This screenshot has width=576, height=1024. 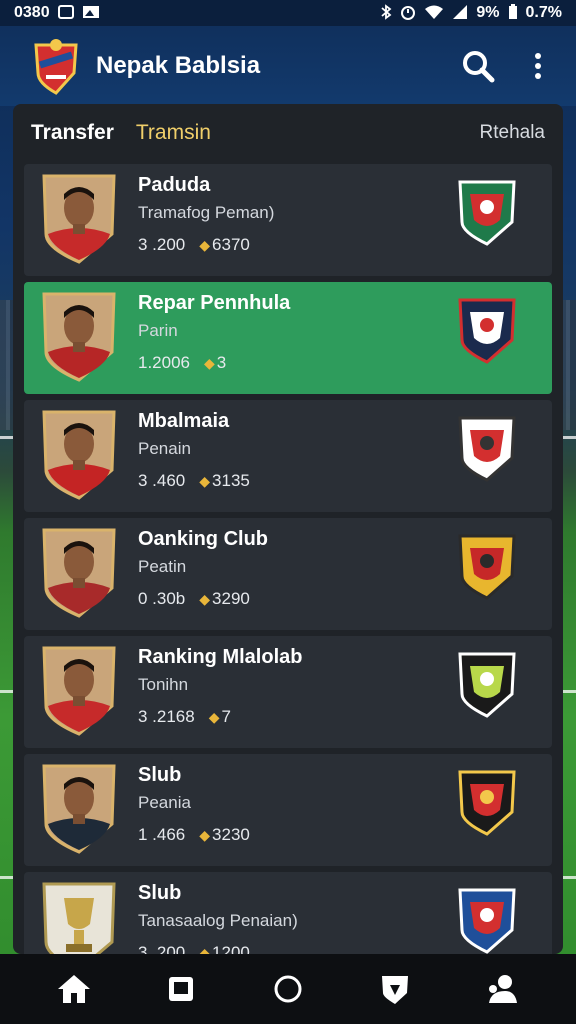 I want to click on profile-icon, so click(x=502, y=989).